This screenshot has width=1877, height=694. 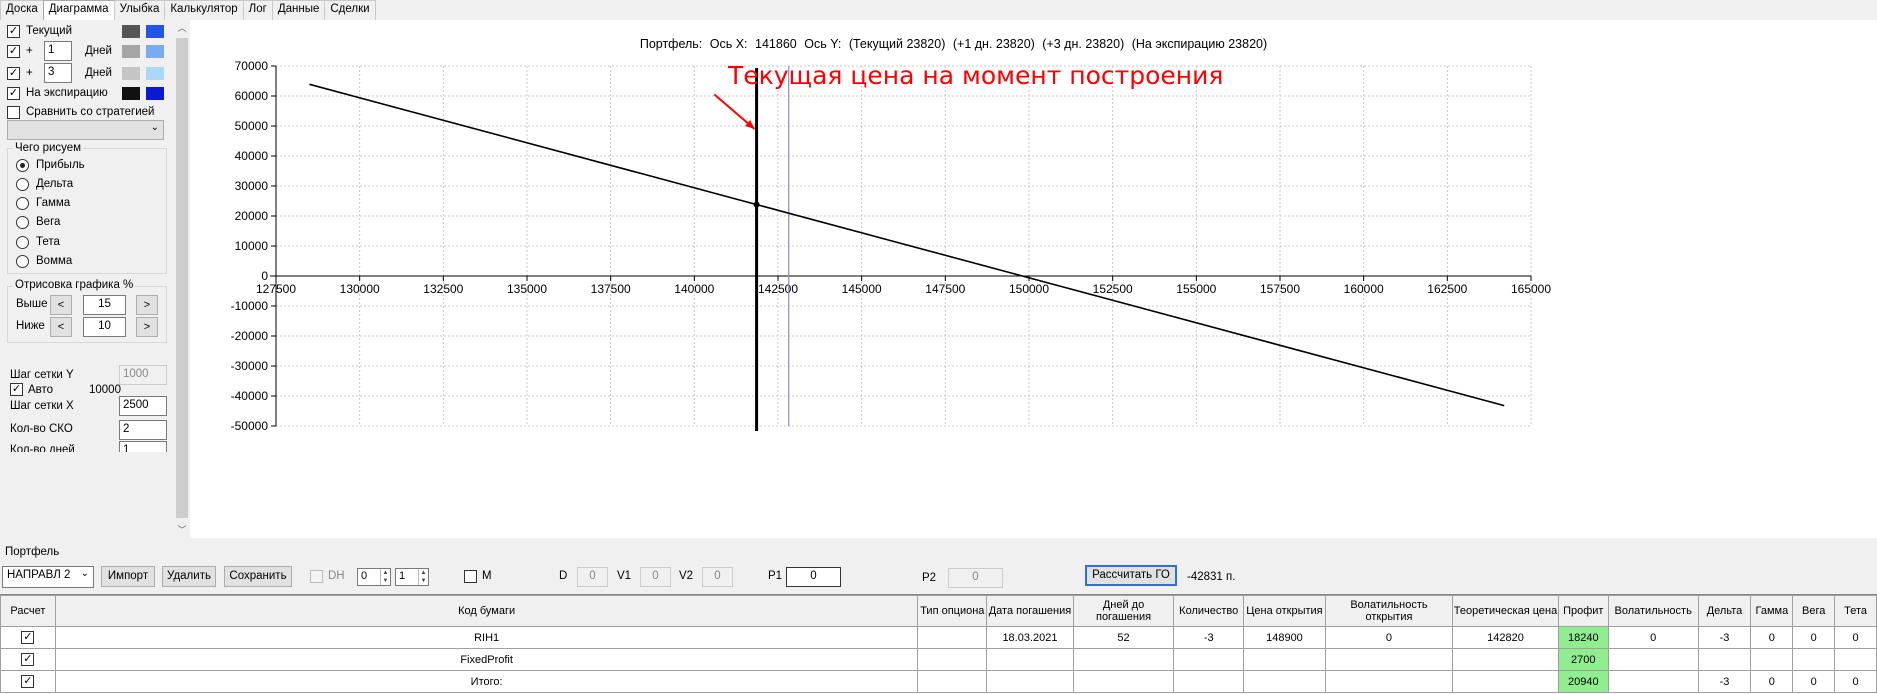 What do you see at coordinates (1123, 681) in the screenshot?
I see `cell-days` at bounding box center [1123, 681].